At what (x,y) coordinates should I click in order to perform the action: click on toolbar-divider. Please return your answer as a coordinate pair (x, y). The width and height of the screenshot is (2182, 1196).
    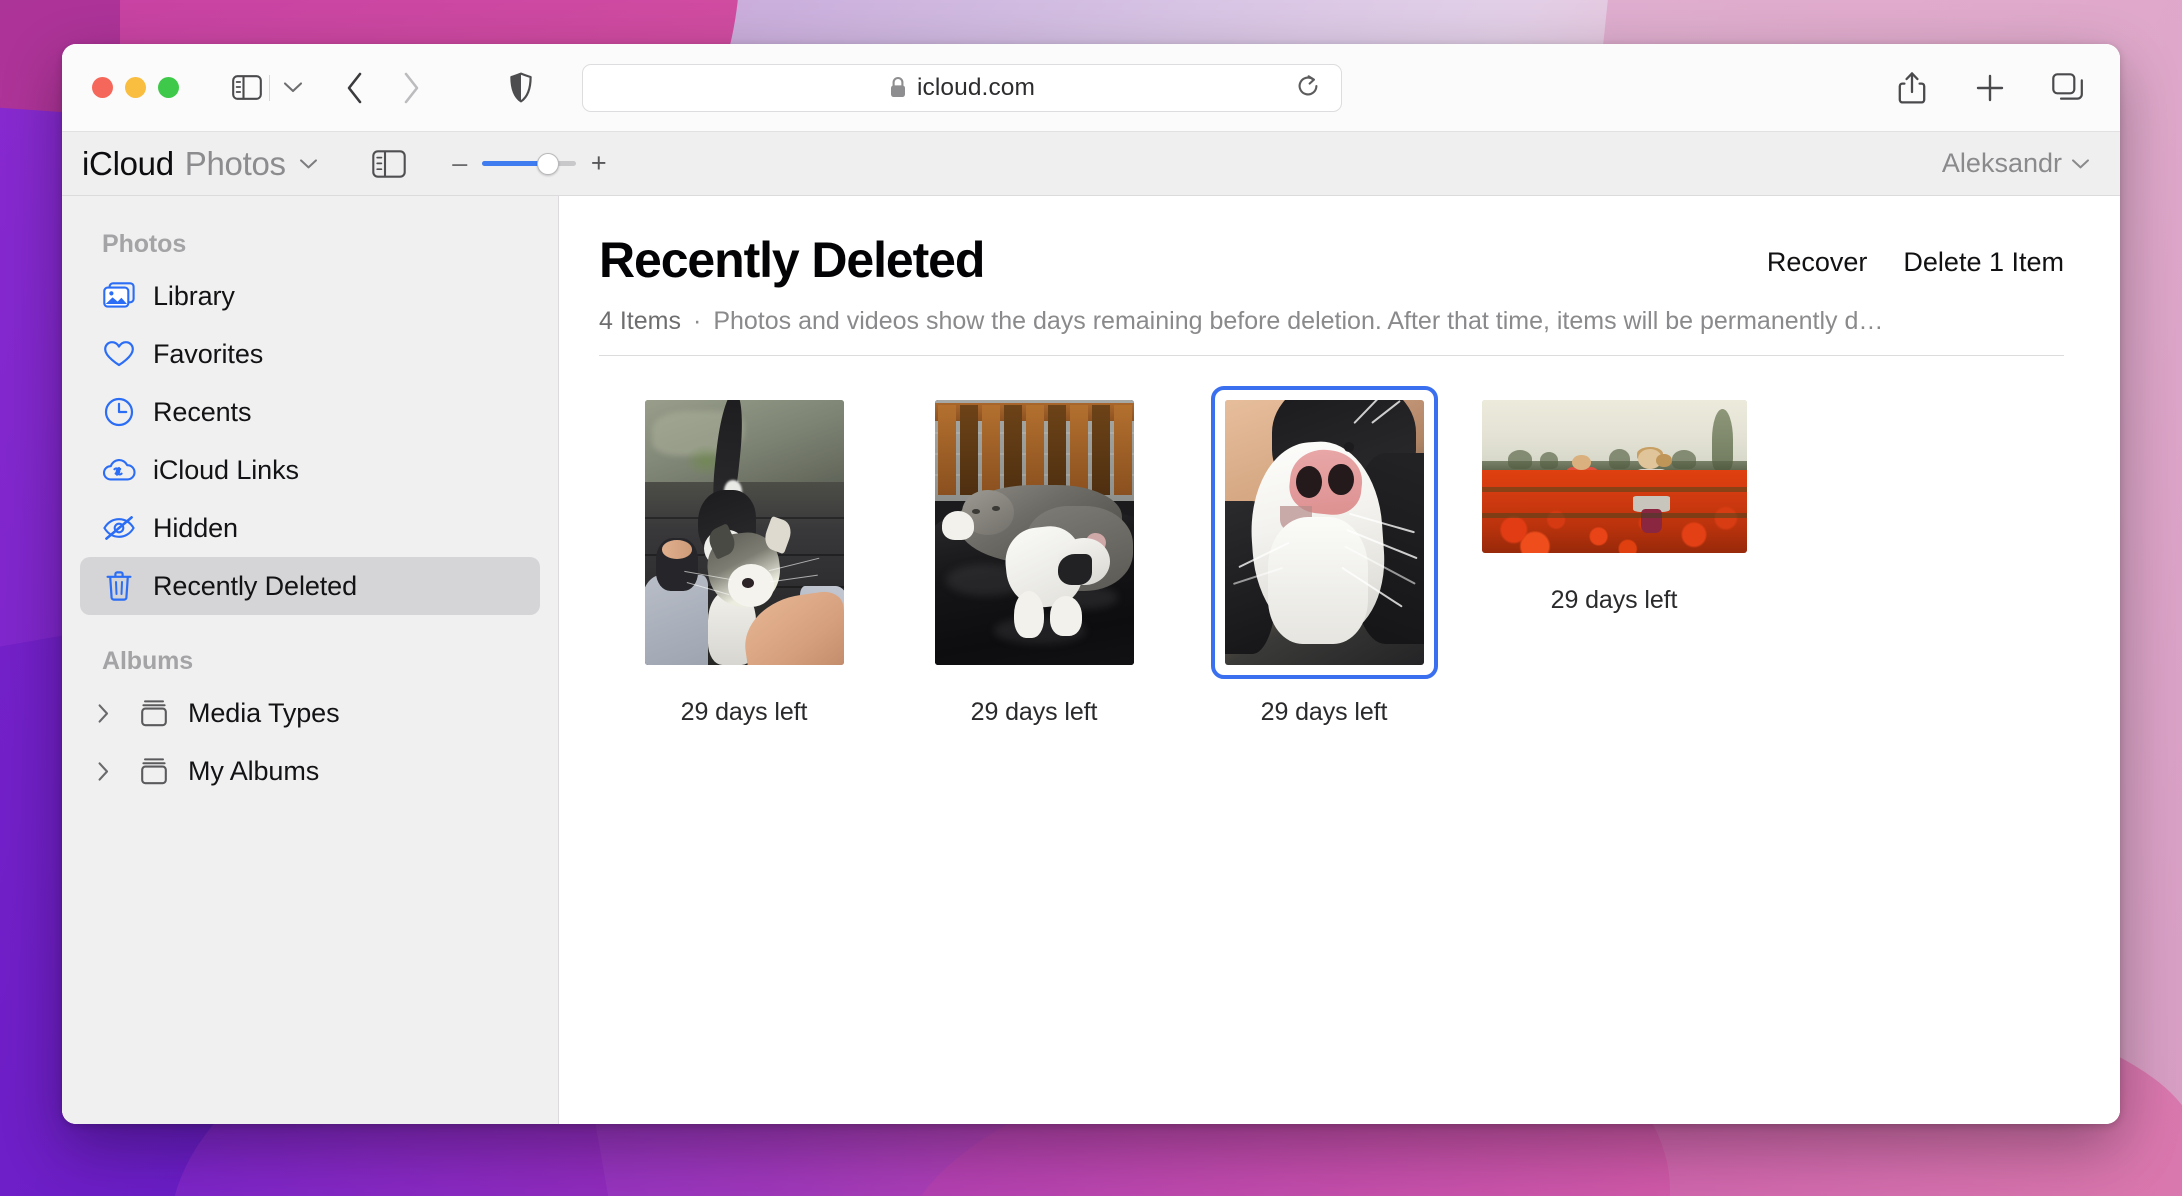
    Looking at the image, I should click on (269, 87).